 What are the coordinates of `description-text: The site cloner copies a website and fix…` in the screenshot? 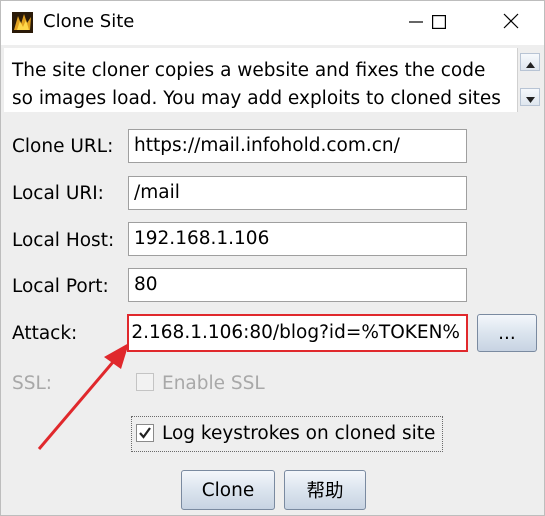 It's located at (256, 84).